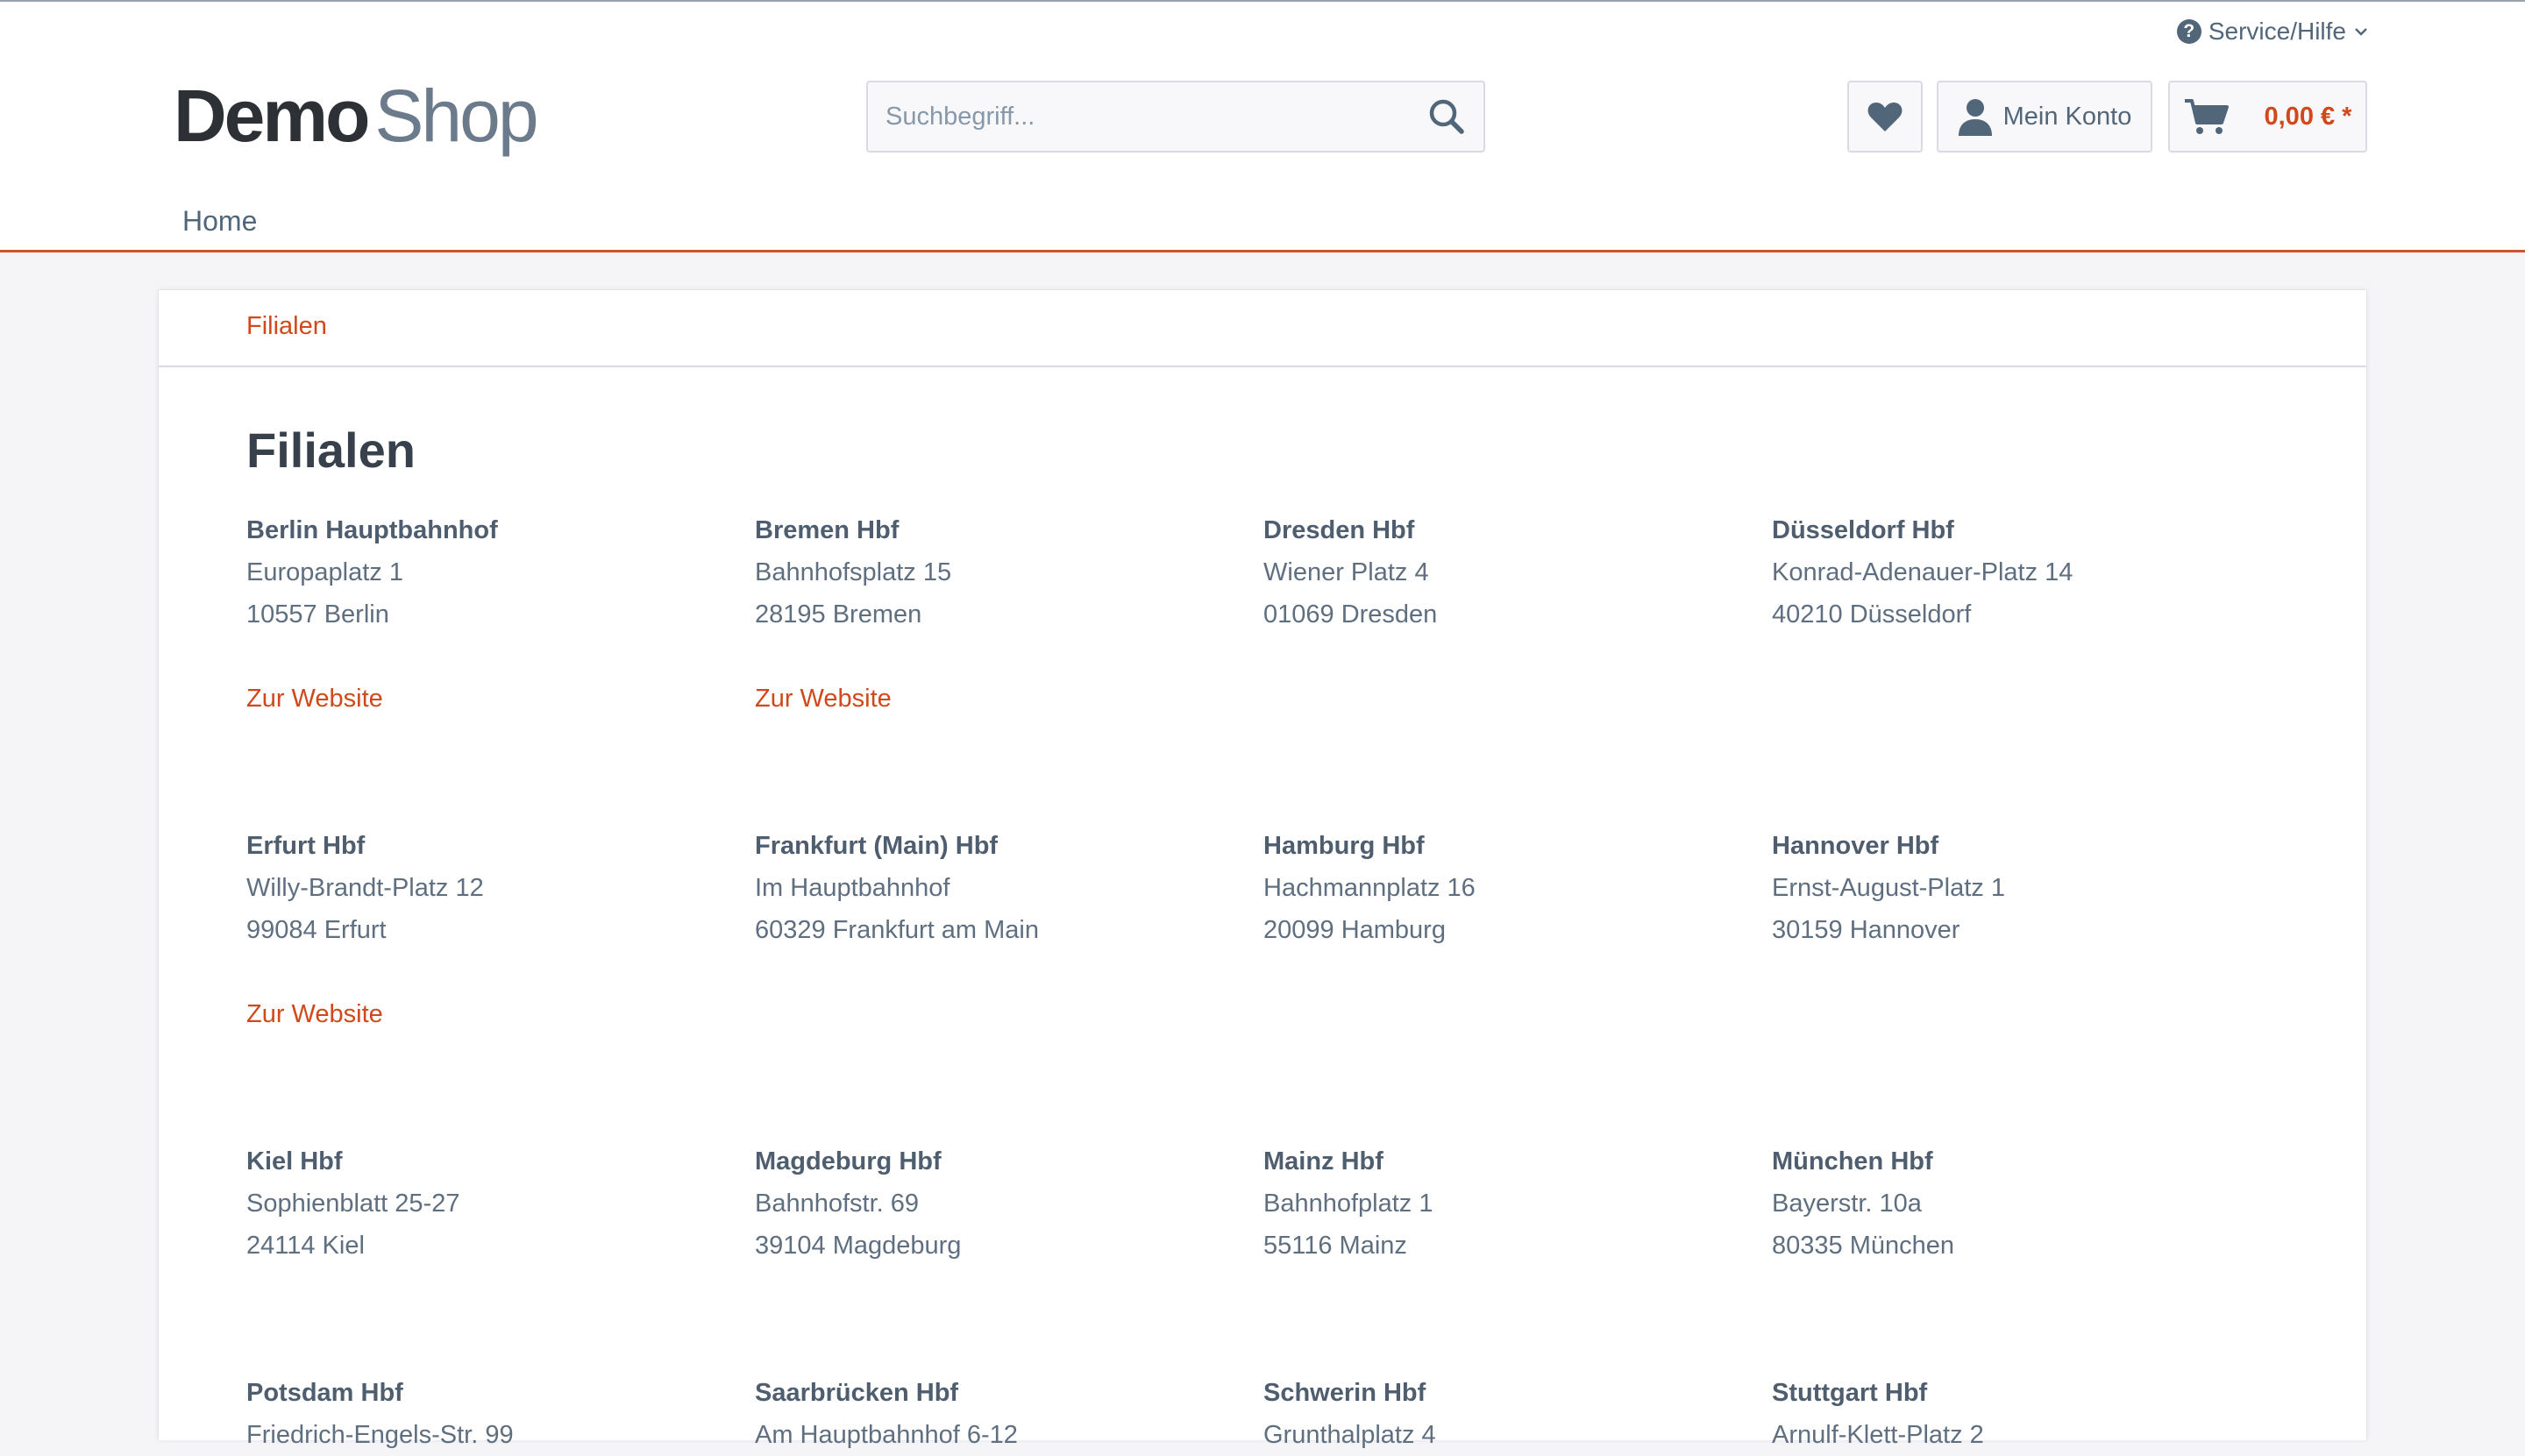 The width and height of the screenshot is (2525, 1456). What do you see at coordinates (897, 930) in the screenshot?
I see `store-city: 60329 Frankfurt am Main` at bounding box center [897, 930].